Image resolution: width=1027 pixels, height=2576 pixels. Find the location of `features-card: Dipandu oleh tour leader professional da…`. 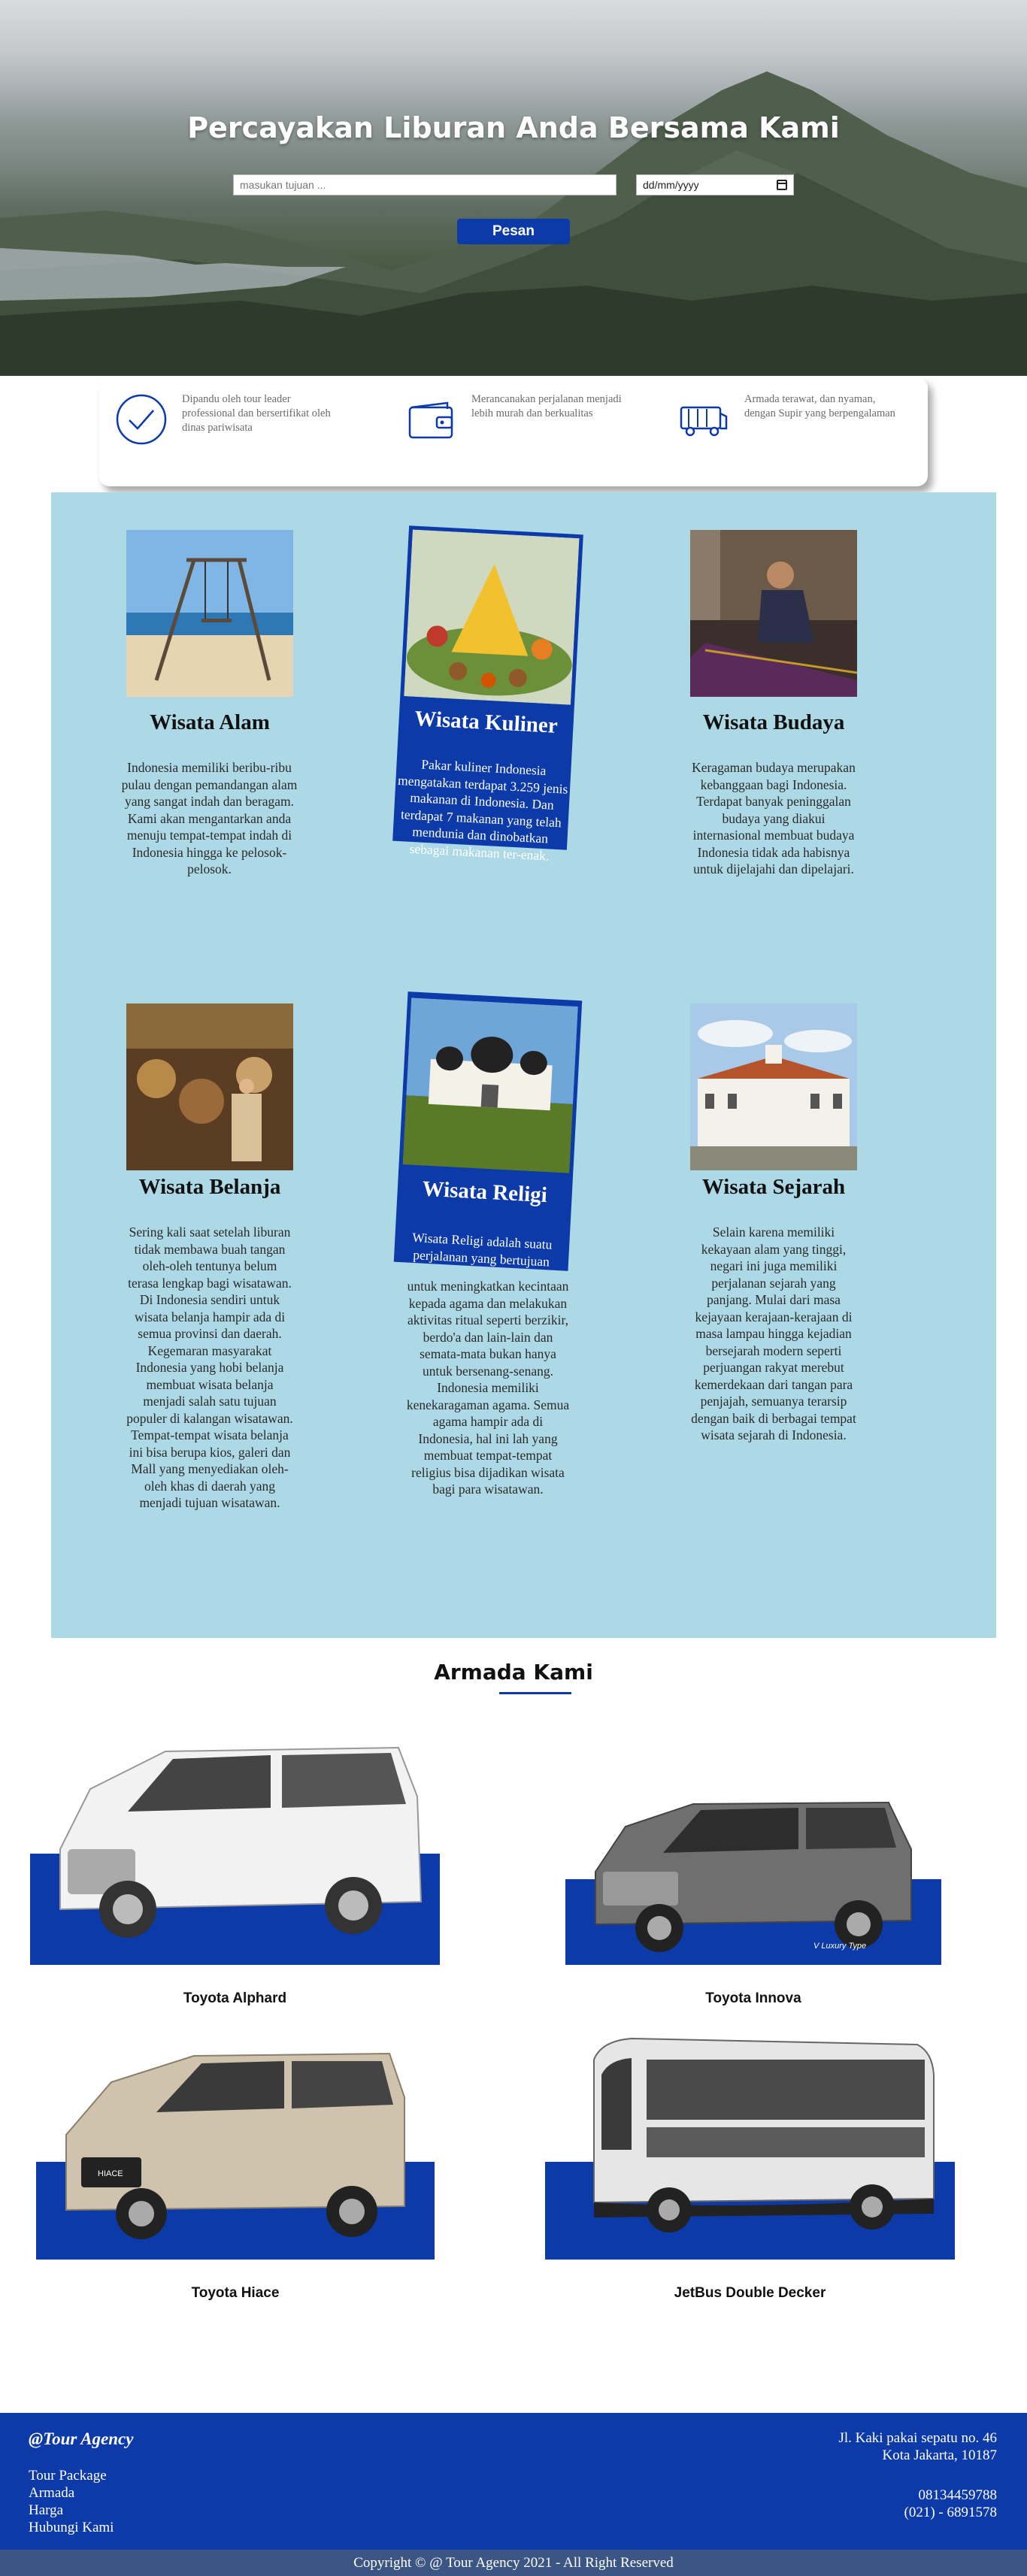

features-card: Dipandu oleh tour leader professional da… is located at coordinates (513, 431).